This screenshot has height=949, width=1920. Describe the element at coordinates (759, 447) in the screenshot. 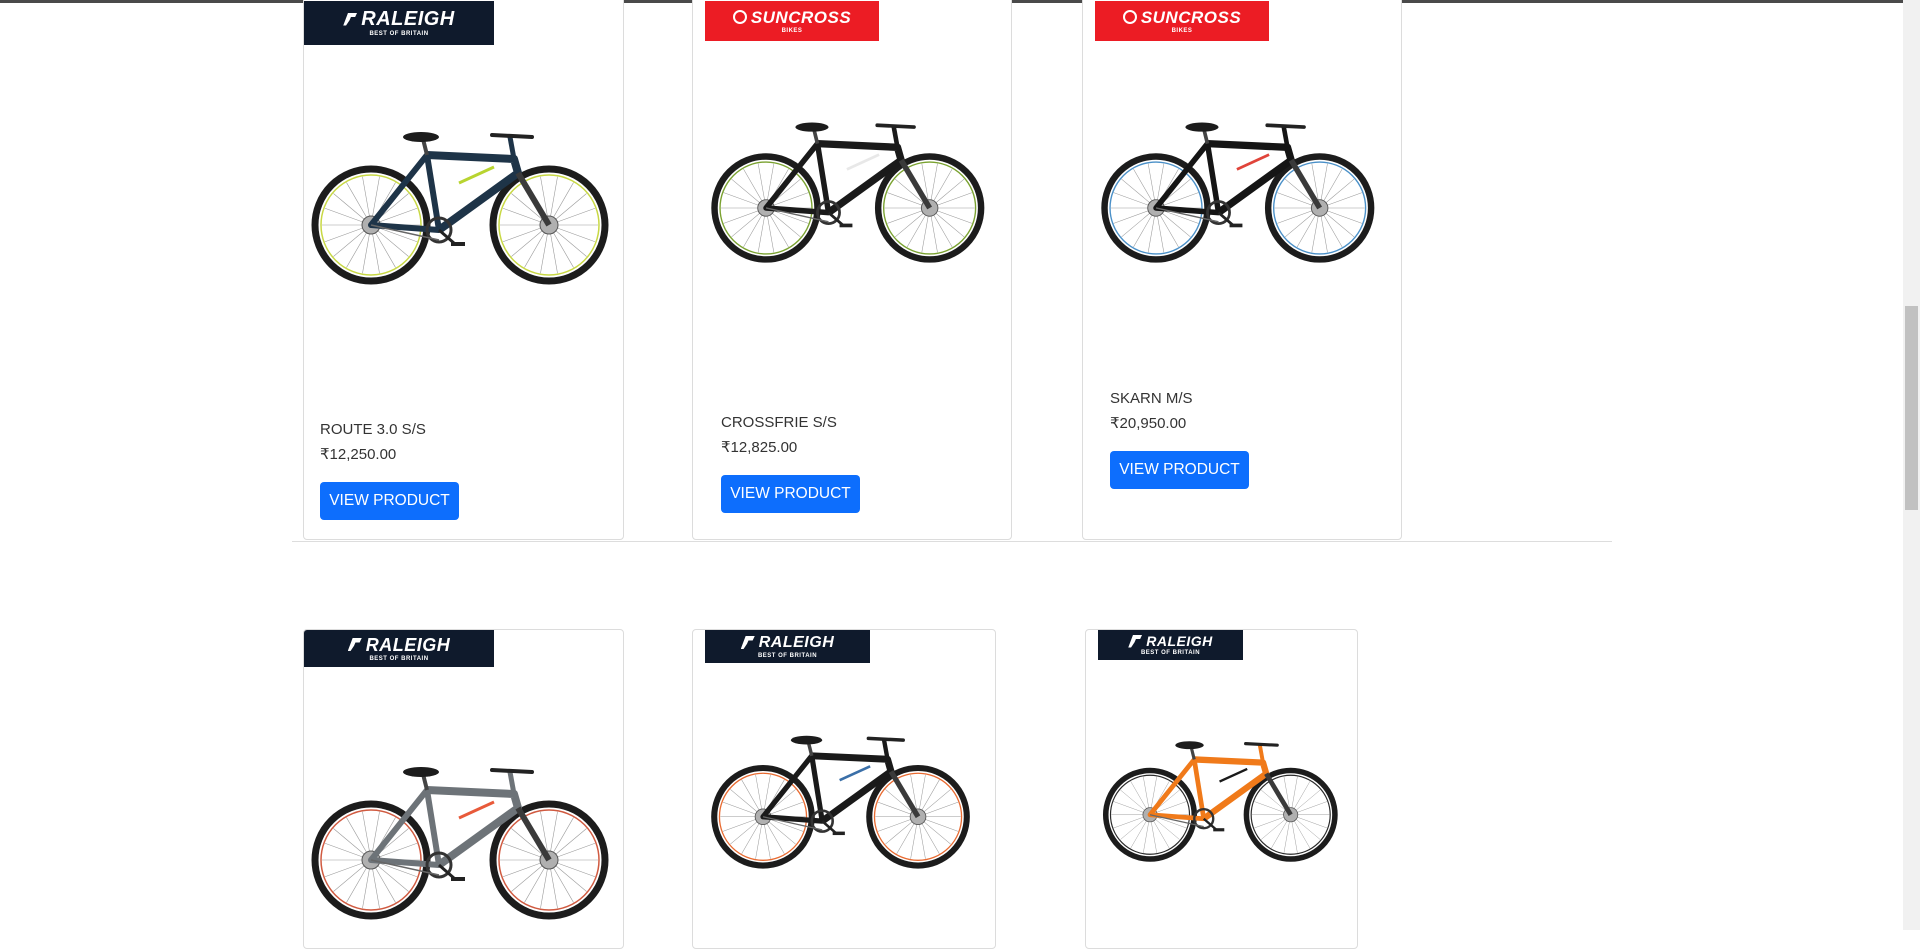

I see `product-price: ₹12,825.00` at that location.